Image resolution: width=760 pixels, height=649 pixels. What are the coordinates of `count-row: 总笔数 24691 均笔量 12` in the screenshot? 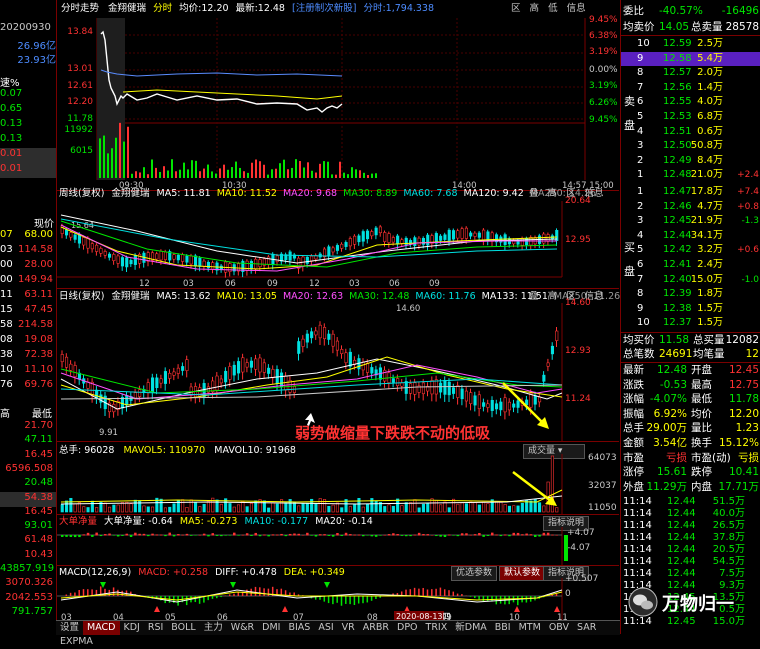 It's located at (690, 355).